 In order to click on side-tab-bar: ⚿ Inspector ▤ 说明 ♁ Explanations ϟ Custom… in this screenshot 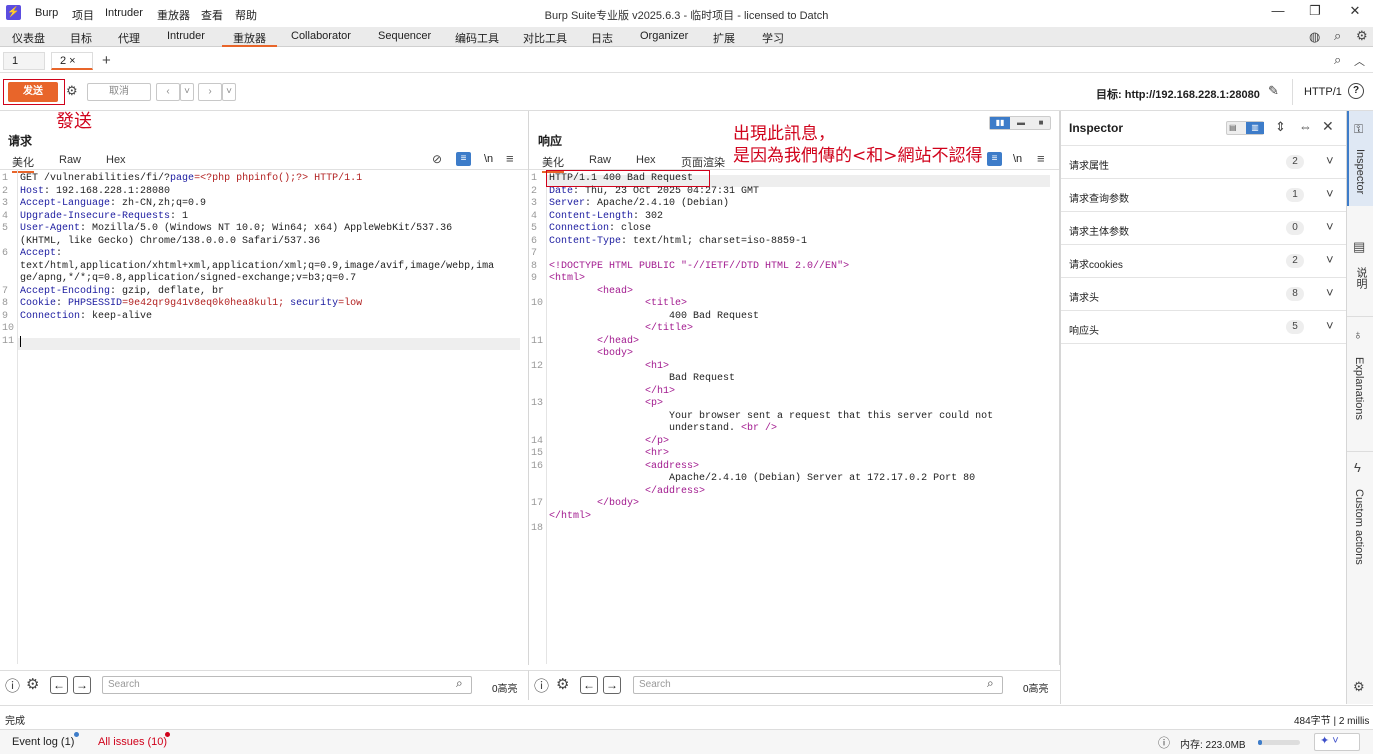, I will do `click(1359, 407)`.